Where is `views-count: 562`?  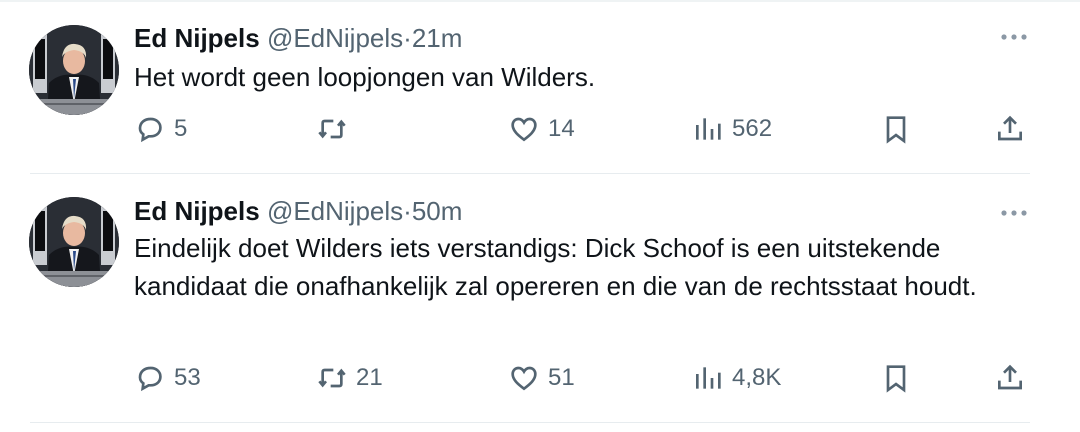
views-count: 562 is located at coordinates (752, 128).